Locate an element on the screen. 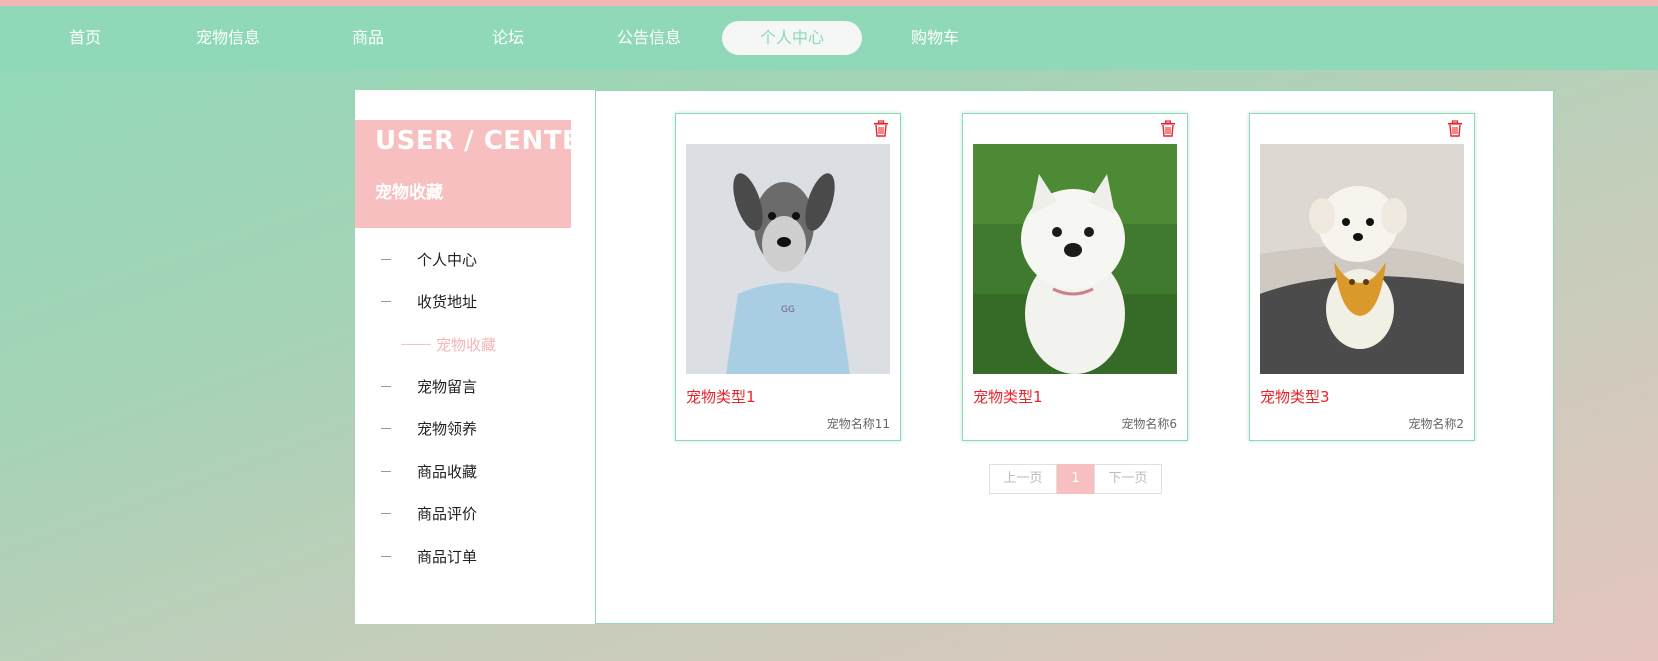  sidebar-item-pet-adoption: 宠物领养 is located at coordinates (475, 429).